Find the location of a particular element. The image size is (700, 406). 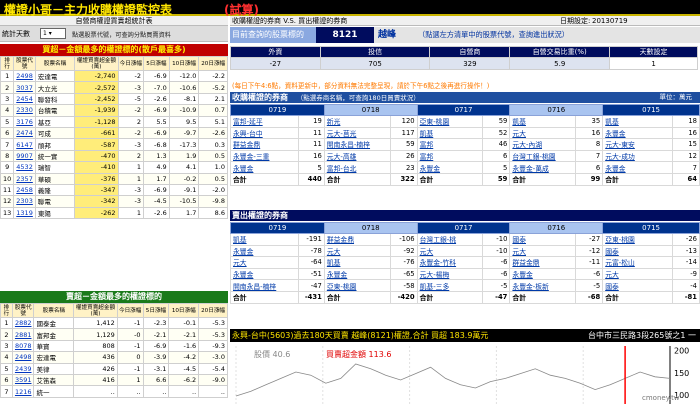

table-cell: 1.9 is located at coordinates (184, 156).